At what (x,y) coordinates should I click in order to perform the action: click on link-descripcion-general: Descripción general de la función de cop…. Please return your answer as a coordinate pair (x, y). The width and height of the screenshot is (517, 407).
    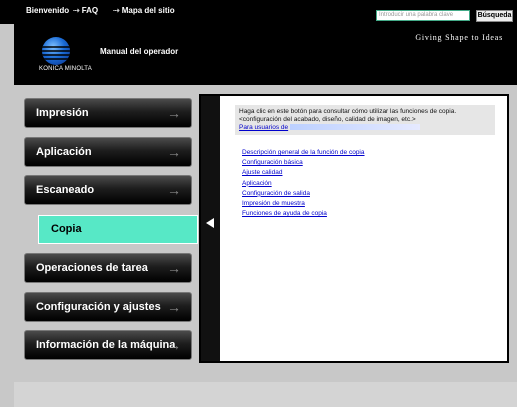
    Looking at the image, I should click on (303, 153).